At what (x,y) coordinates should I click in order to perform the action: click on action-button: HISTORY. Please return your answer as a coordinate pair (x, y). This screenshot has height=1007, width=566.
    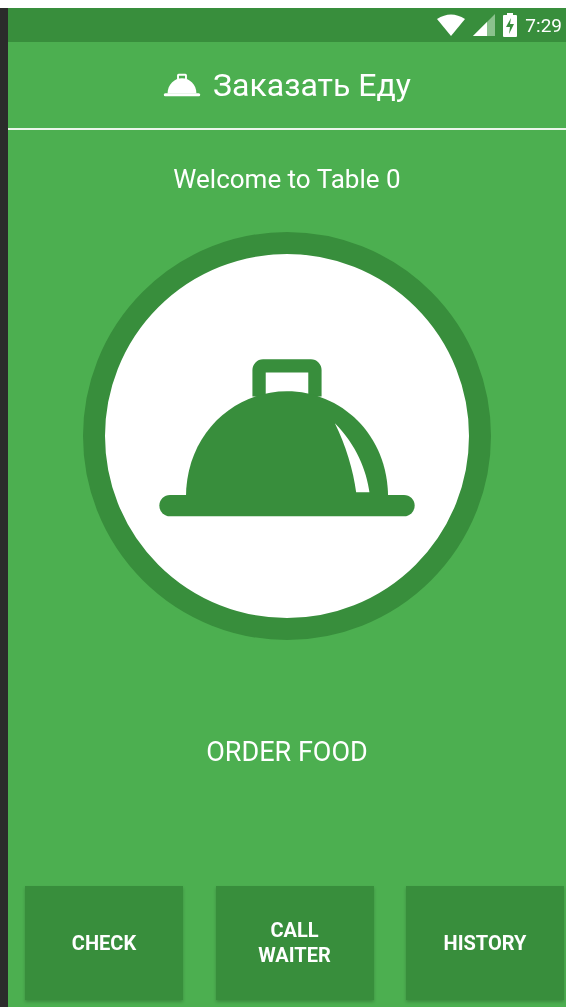
    Looking at the image, I should click on (485, 943).